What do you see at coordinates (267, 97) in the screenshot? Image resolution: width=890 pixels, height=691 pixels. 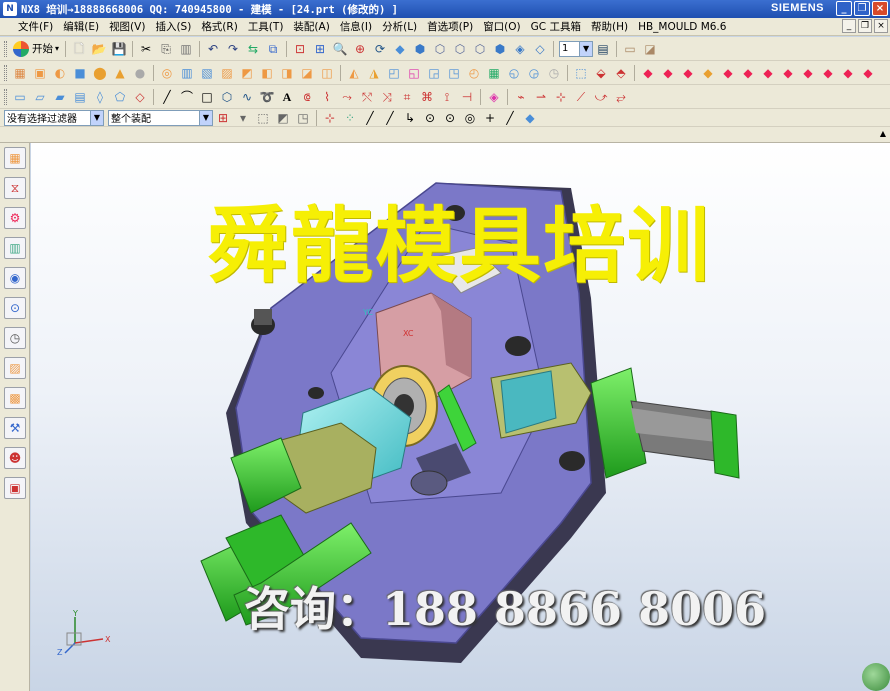 I see `helix-icon: ➰` at bounding box center [267, 97].